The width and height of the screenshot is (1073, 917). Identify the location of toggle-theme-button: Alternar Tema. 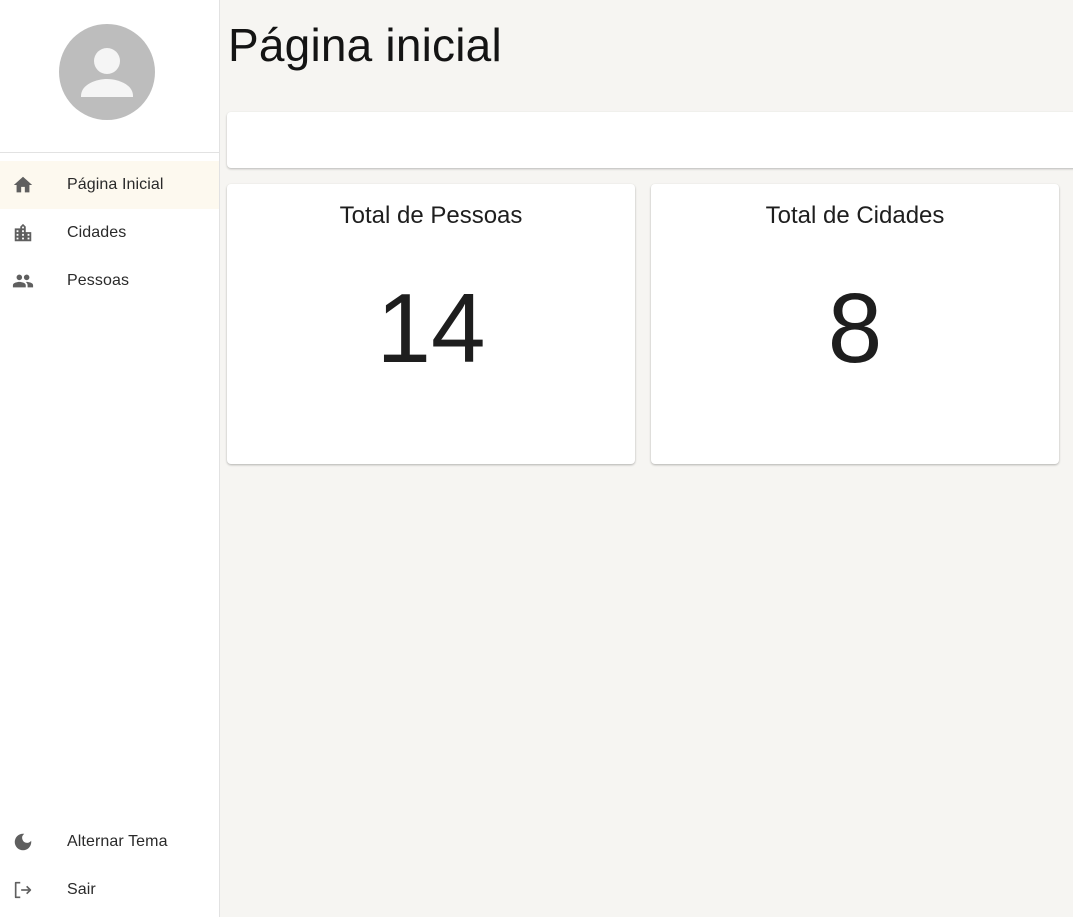
(109, 842).